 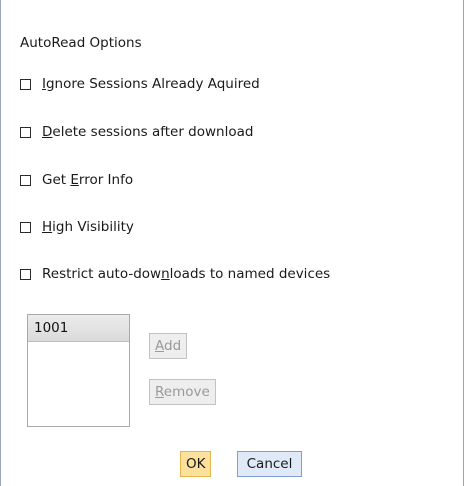 I want to click on restrict-downloads-label: Restrict auto-downloads to named devices, so click(x=186, y=274).